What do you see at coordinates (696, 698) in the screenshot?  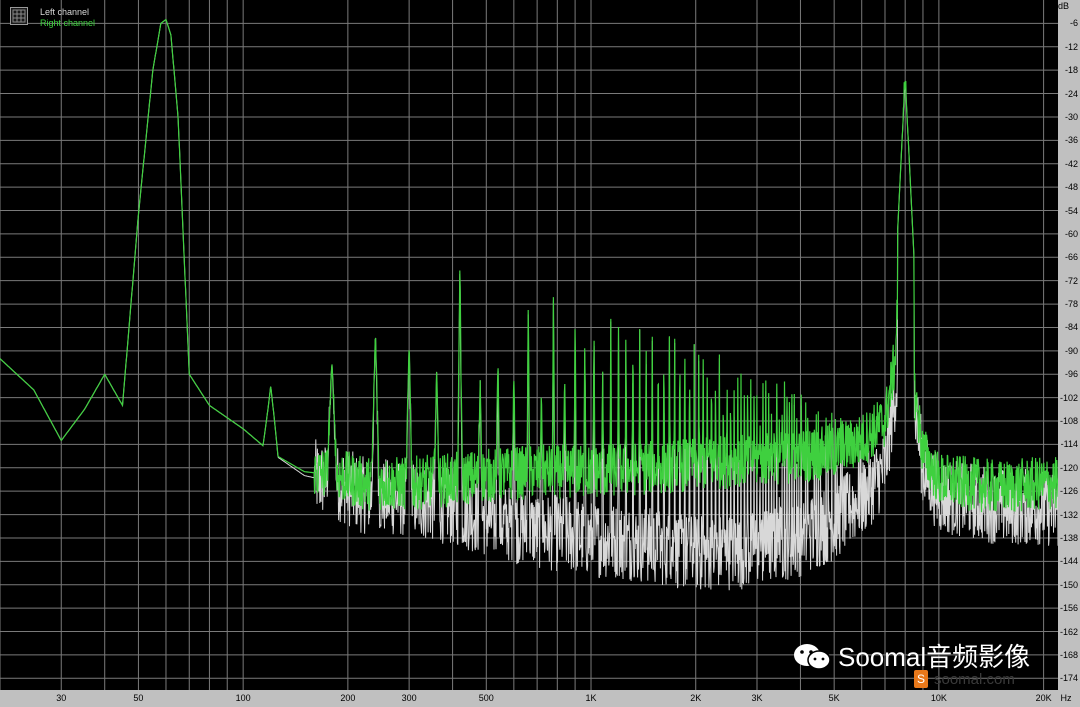 I see `x-tick-label: 2K` at bounding box center [696, 698].